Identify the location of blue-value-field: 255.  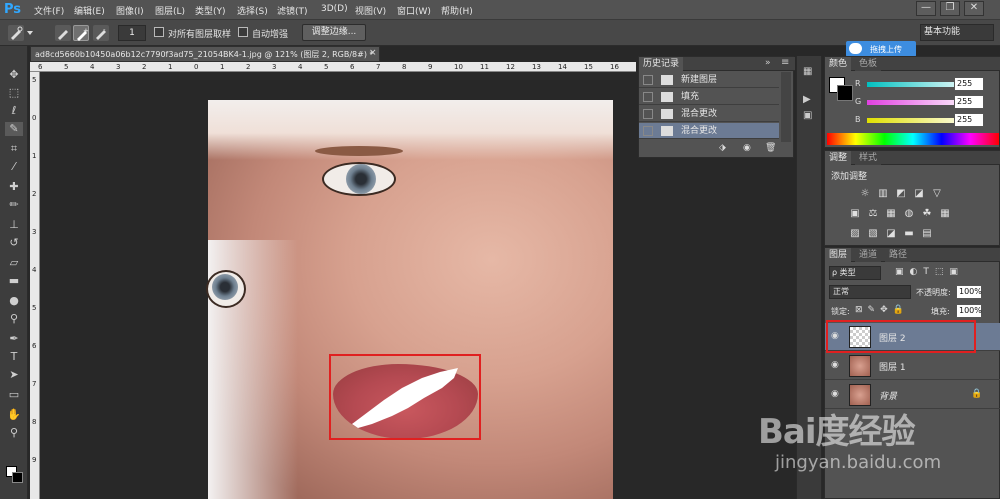
(969, 120).